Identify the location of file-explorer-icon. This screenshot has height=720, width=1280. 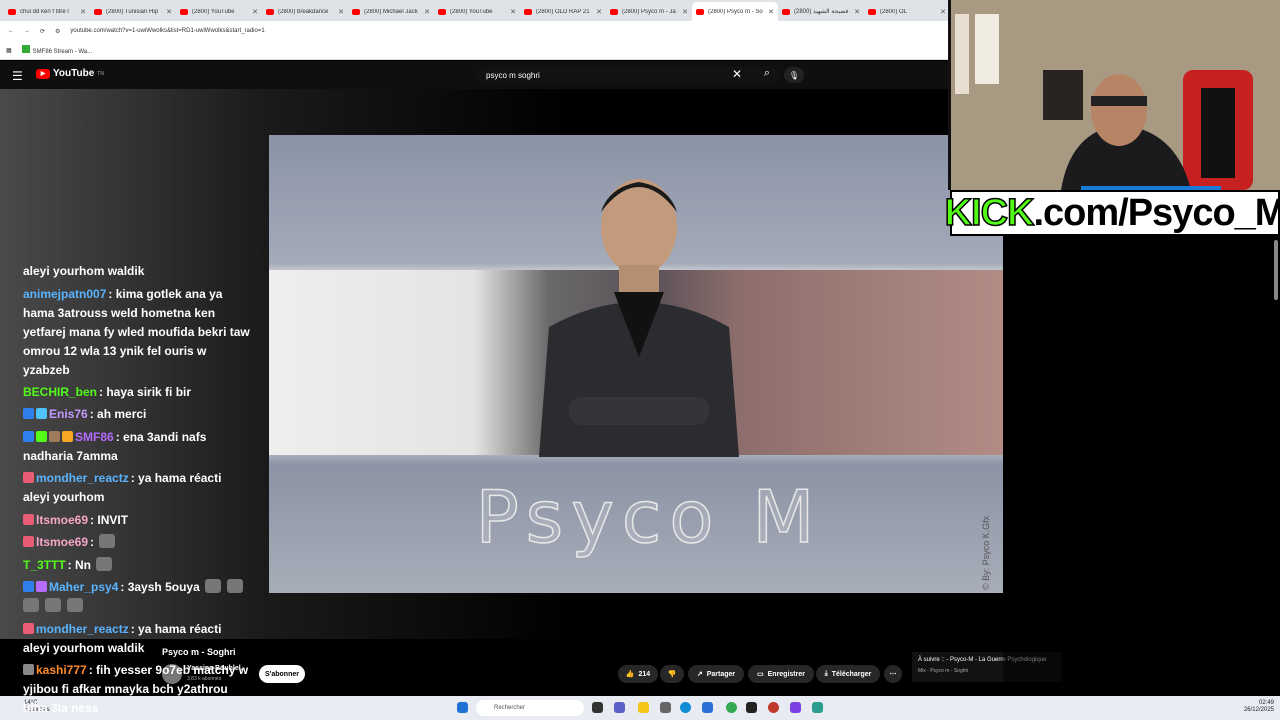
(643, 707).